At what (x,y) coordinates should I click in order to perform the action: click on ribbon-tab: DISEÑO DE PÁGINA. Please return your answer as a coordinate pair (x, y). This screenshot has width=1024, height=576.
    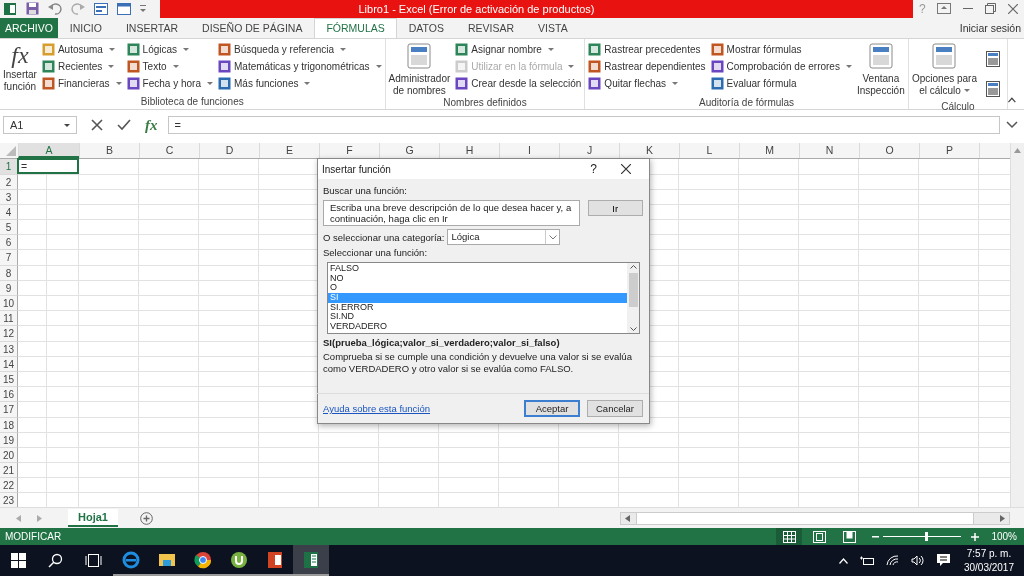
    Looking at the image, I should click on (252, 27).